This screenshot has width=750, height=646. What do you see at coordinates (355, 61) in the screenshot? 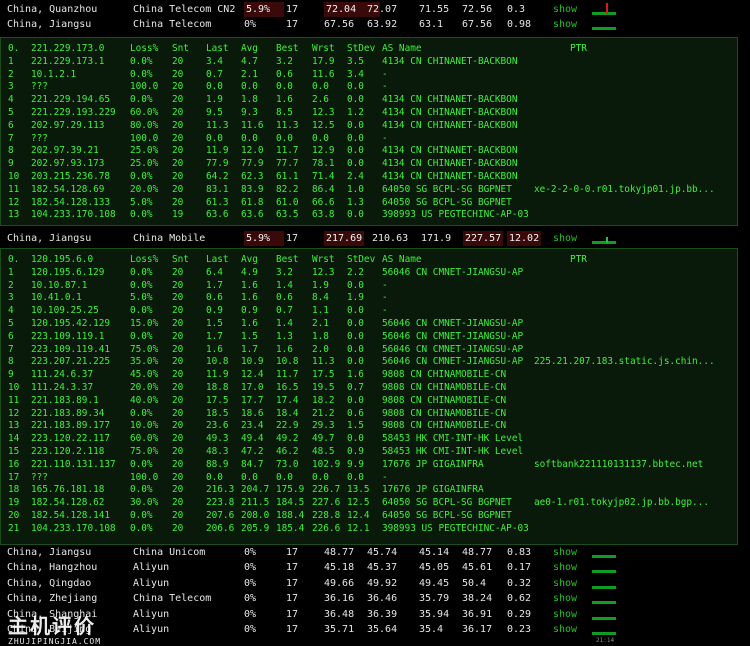
I see `mtr-stdev: 3.5` at bounding box center [355, 61].